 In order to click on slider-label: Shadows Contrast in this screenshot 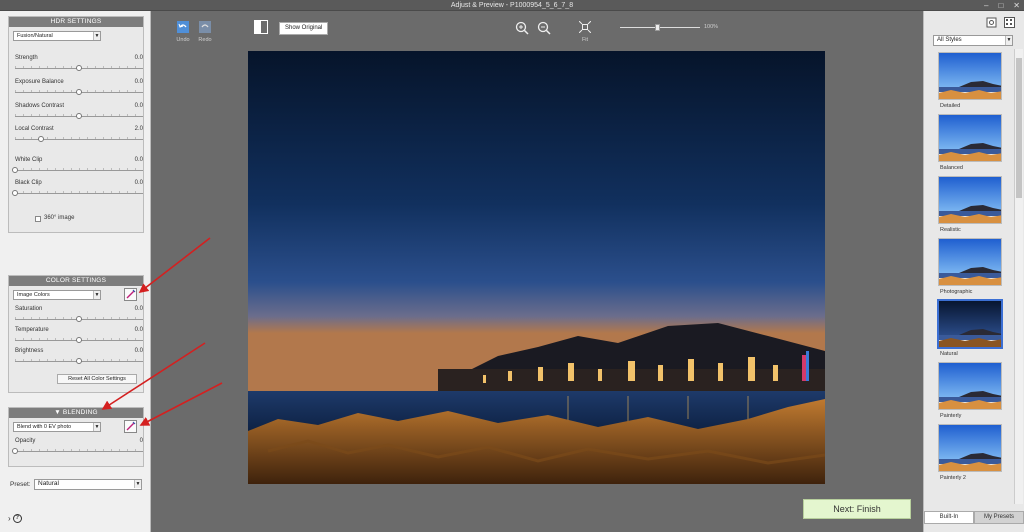, I will do `click(40, 106)`.